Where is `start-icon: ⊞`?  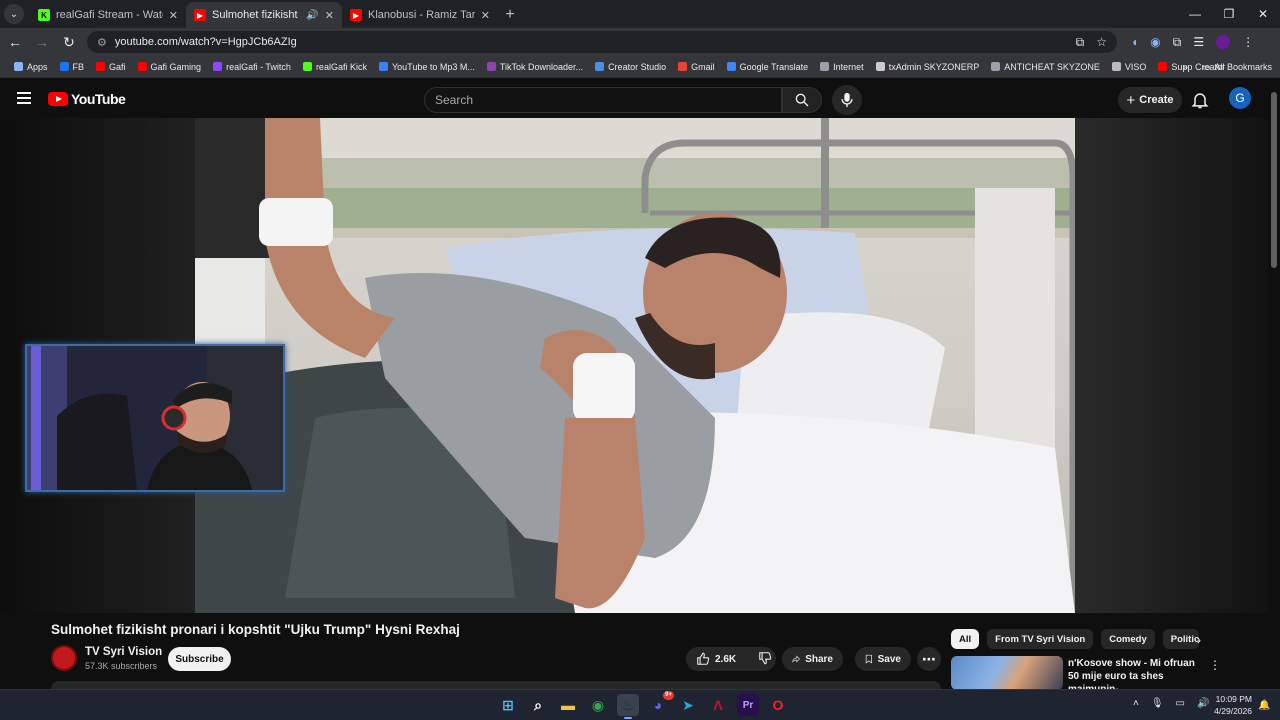 start-icon: ⊞ is located at coordinates (508, 705).